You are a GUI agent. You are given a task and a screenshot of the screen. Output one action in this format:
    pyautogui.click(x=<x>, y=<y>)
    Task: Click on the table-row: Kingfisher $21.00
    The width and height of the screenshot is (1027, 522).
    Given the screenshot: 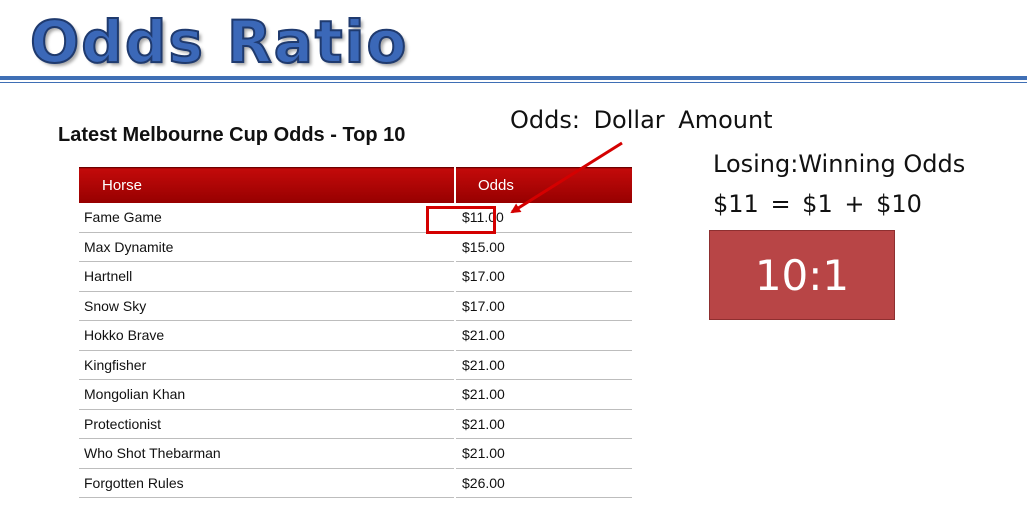 What is the action you would take?
    pyautogui.click(x=355, y=365)
    